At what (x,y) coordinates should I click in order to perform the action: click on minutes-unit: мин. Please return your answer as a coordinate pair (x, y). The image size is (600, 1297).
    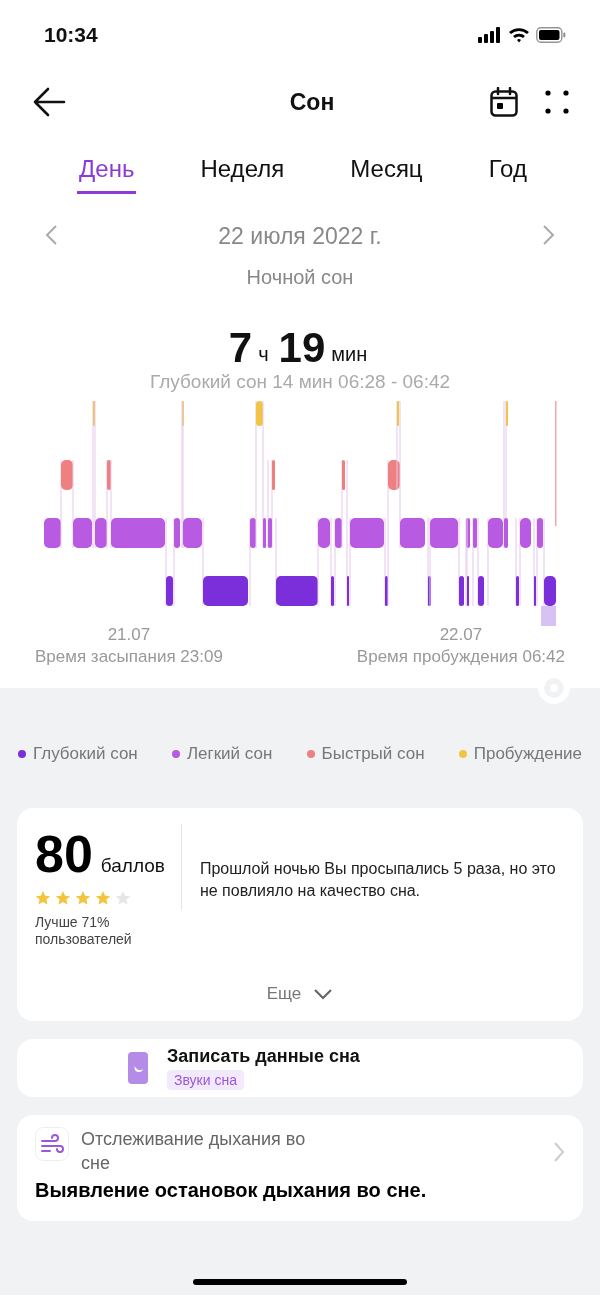
    Looking at the image, I should click on (349, 355).